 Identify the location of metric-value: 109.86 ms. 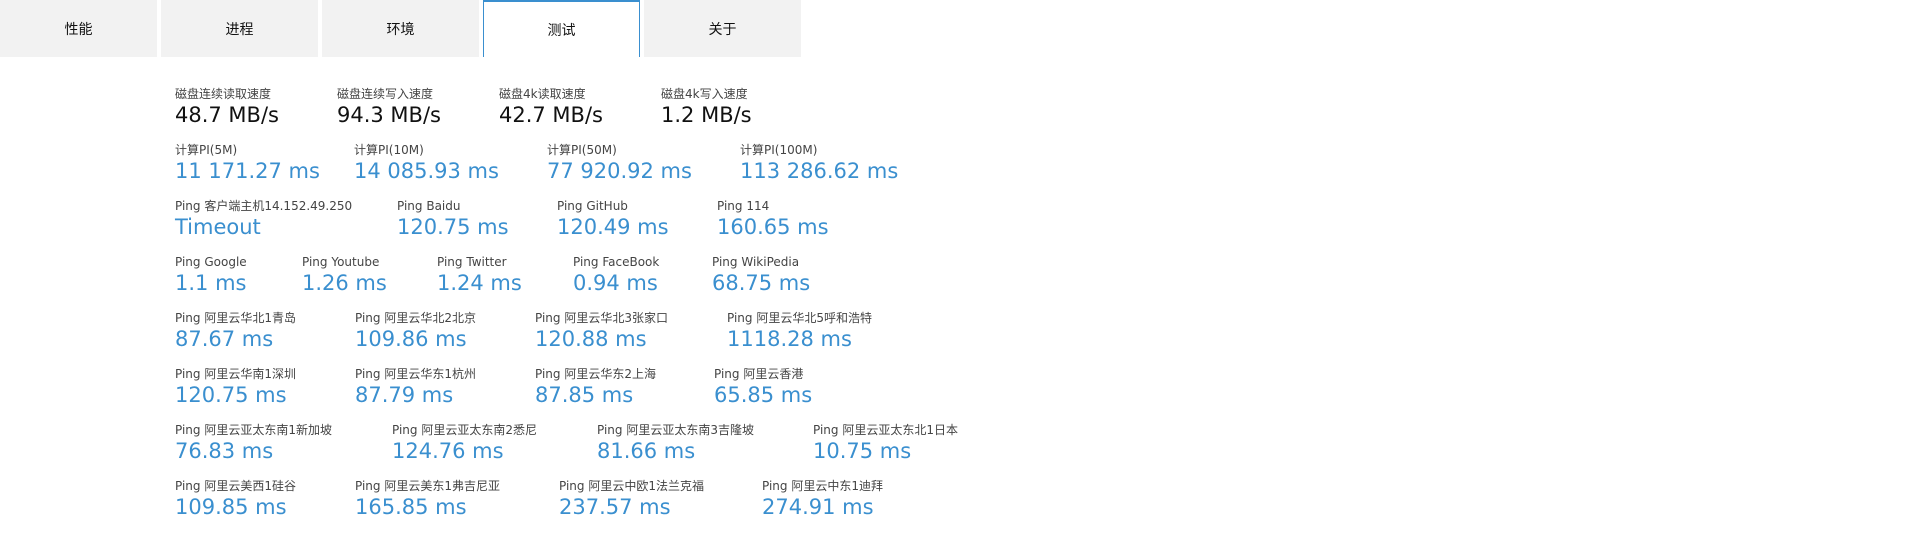
(411, 339).